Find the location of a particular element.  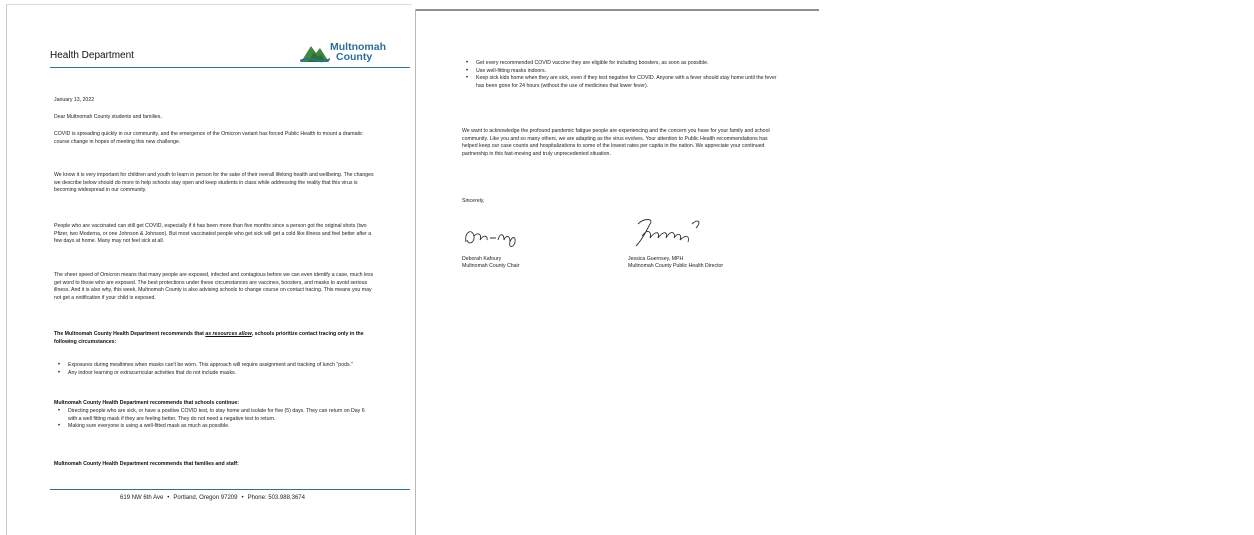

signature-guernsey-graphic is located at coordinates (667, 233).